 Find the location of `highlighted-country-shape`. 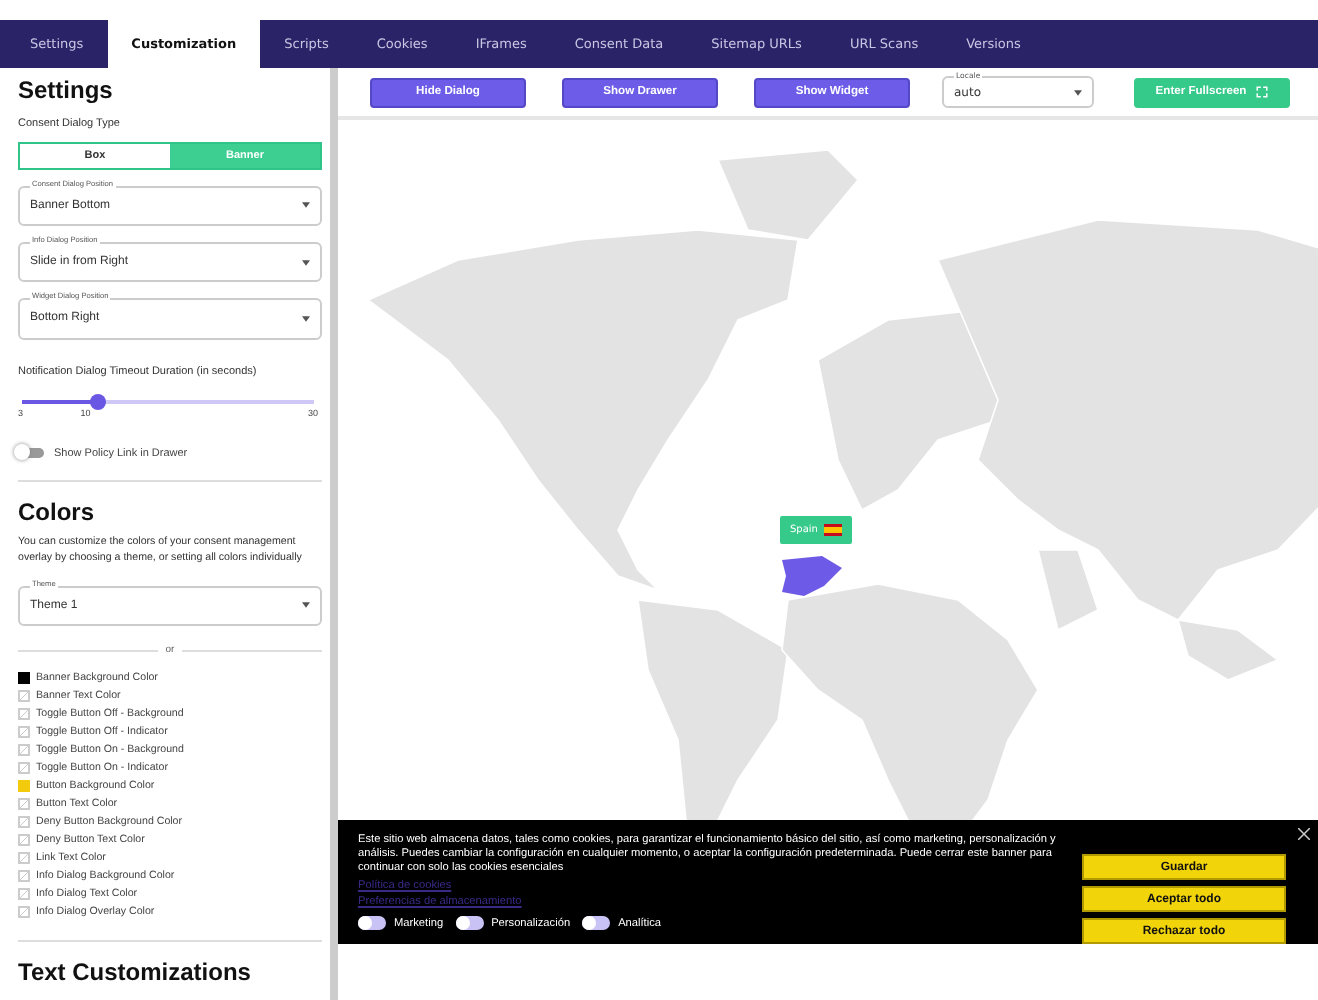

highlighted-country-shape is located at coordinates (812, 576).